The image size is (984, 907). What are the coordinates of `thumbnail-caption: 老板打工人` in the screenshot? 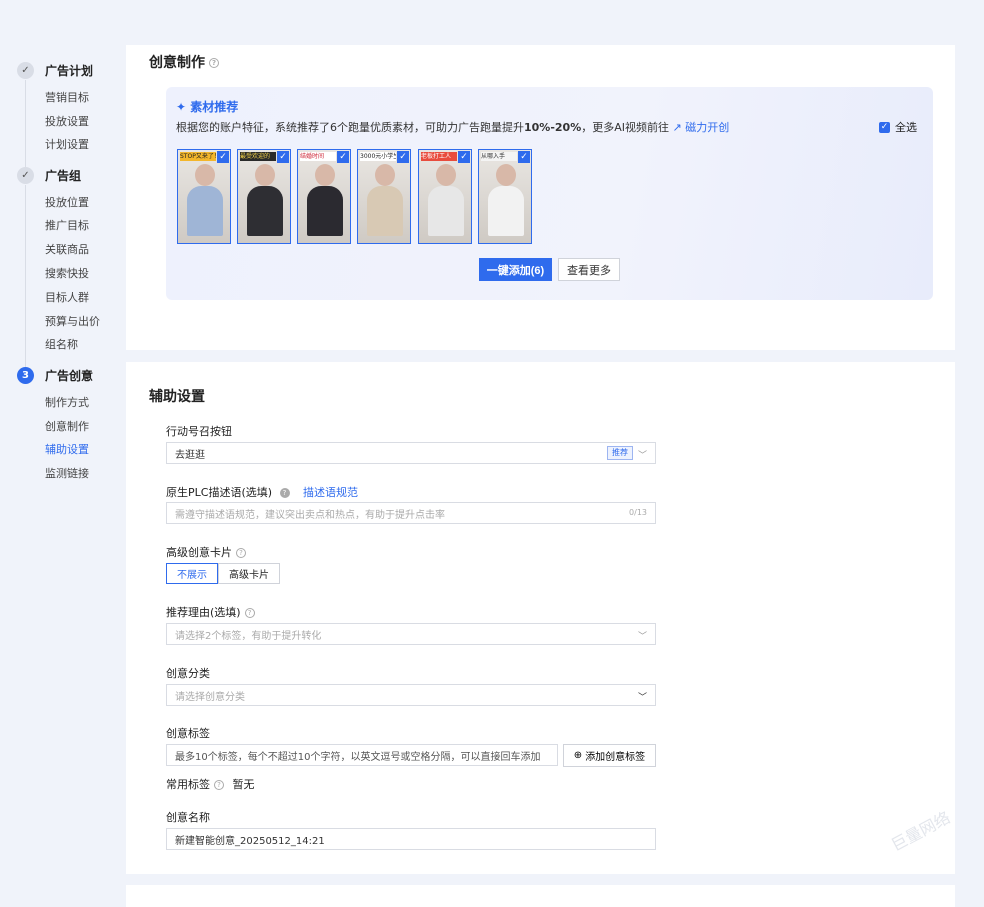 It's located at (439, 156).